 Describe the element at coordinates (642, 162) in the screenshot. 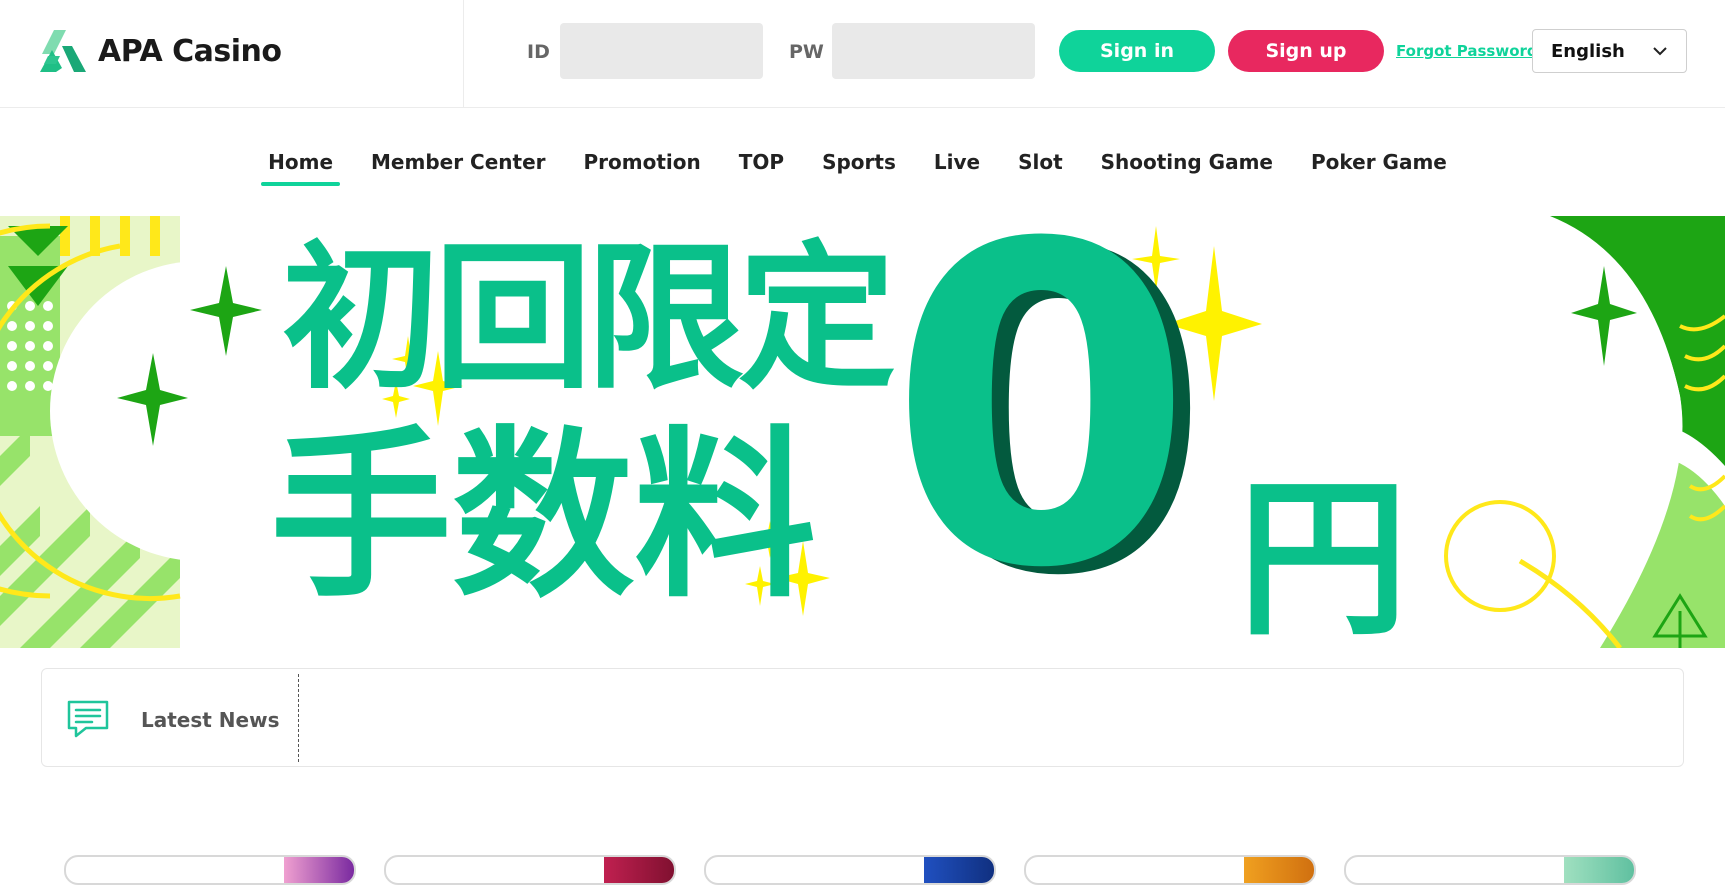

I see `nav-item-promotion: Promotion` at that location.